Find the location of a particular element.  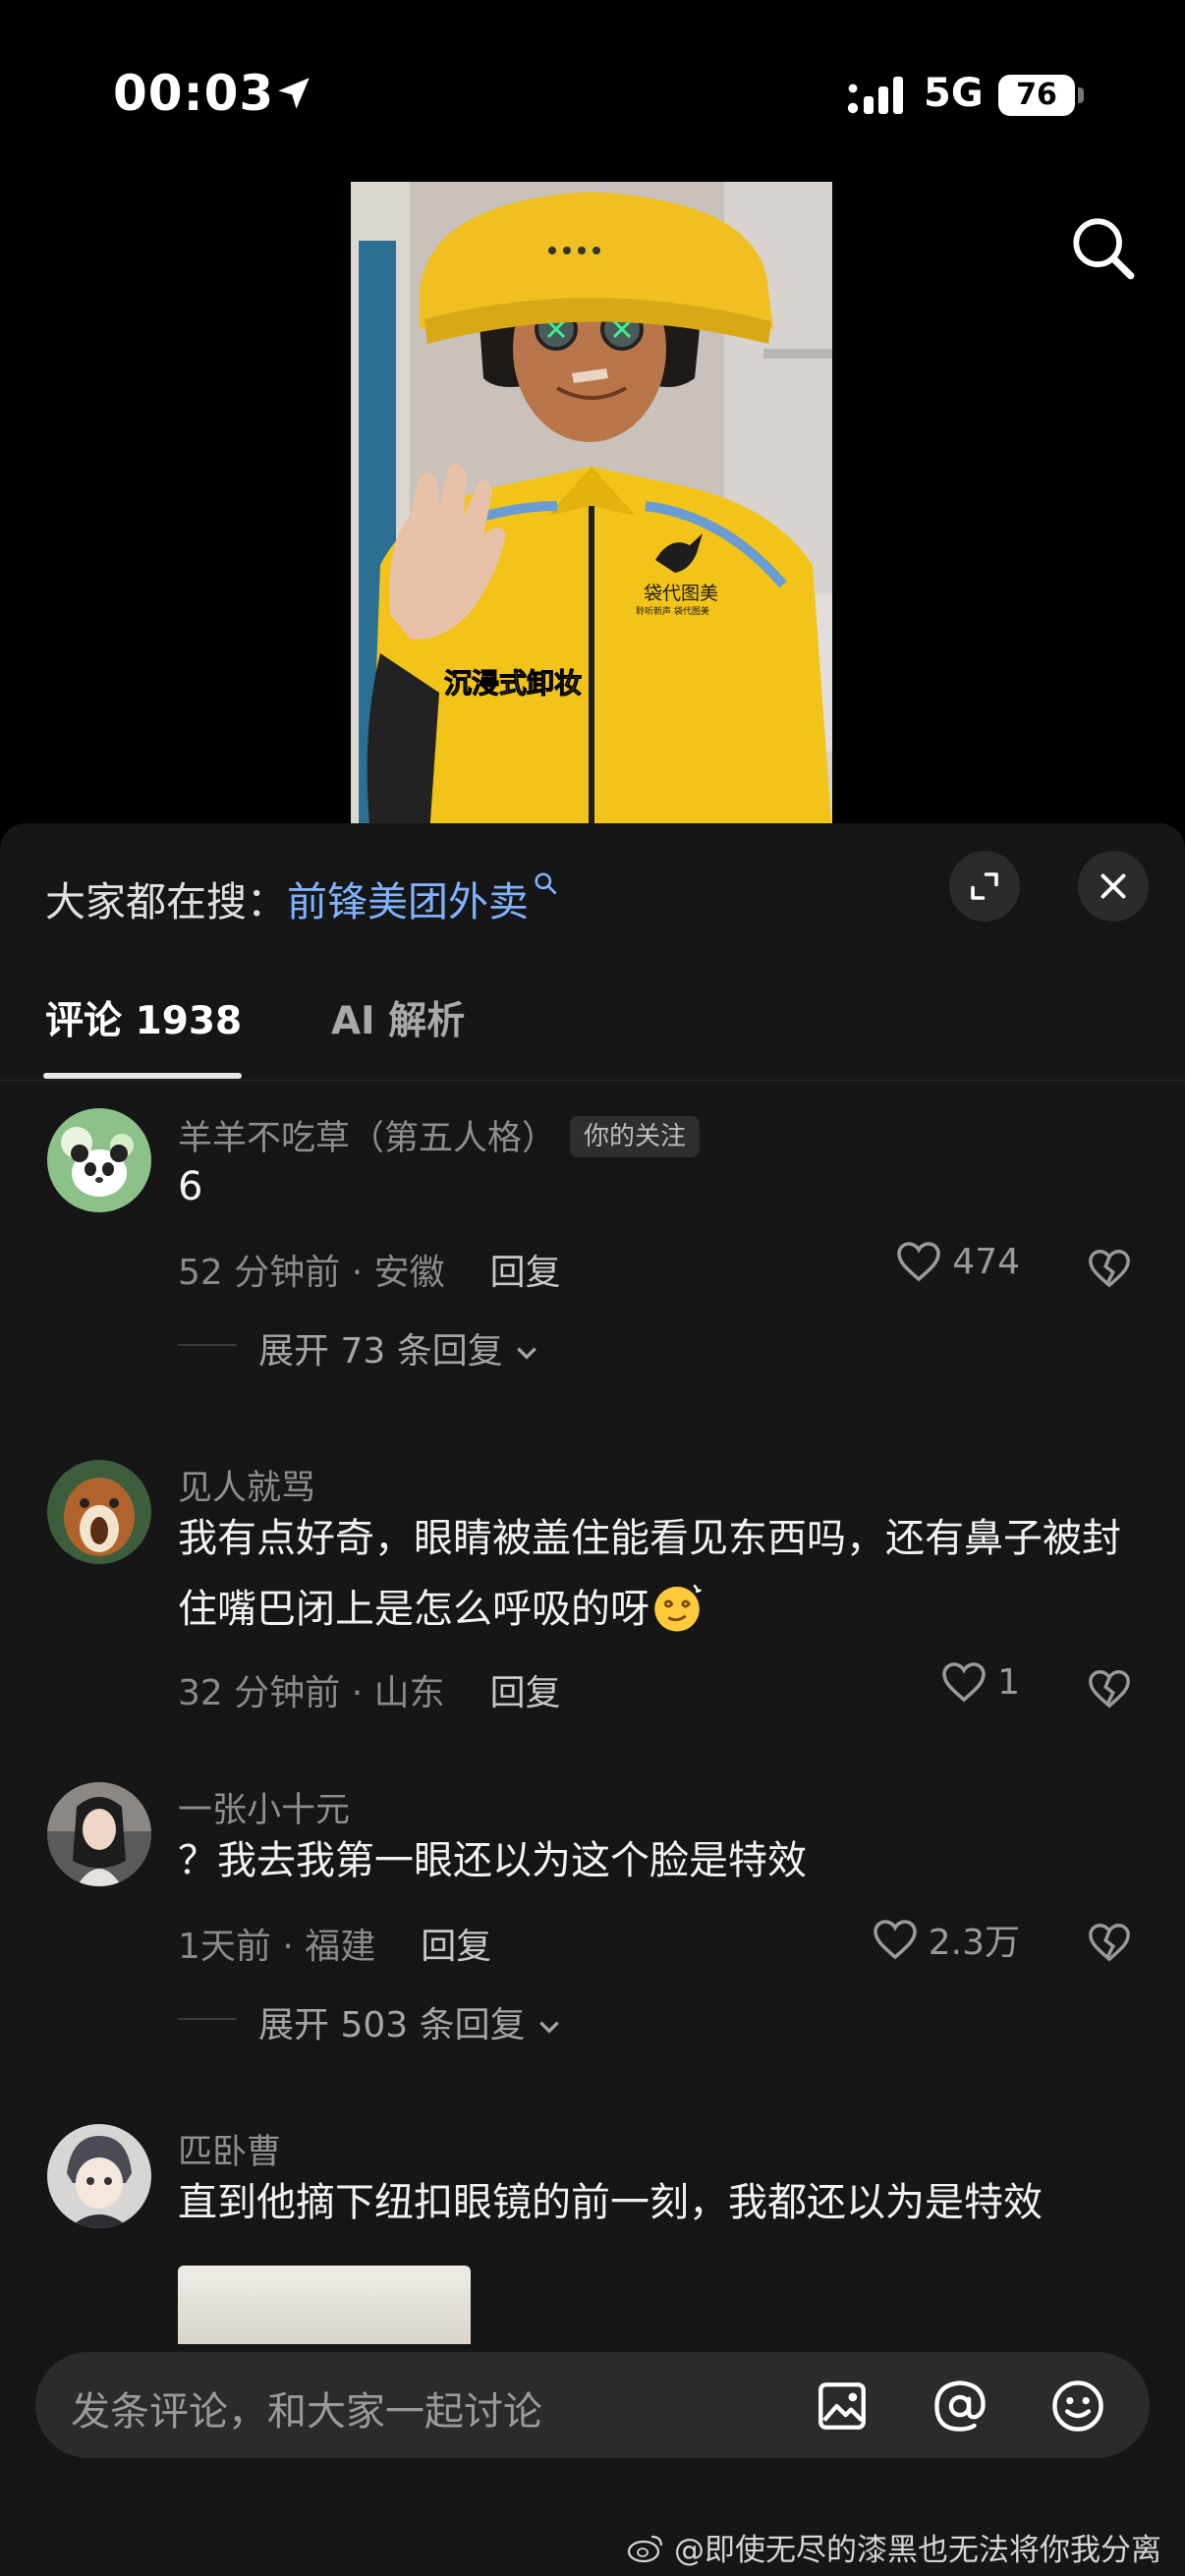

comment-time-location: 52 分钟前 · 安徽 is located at coordinates (312, 1273).